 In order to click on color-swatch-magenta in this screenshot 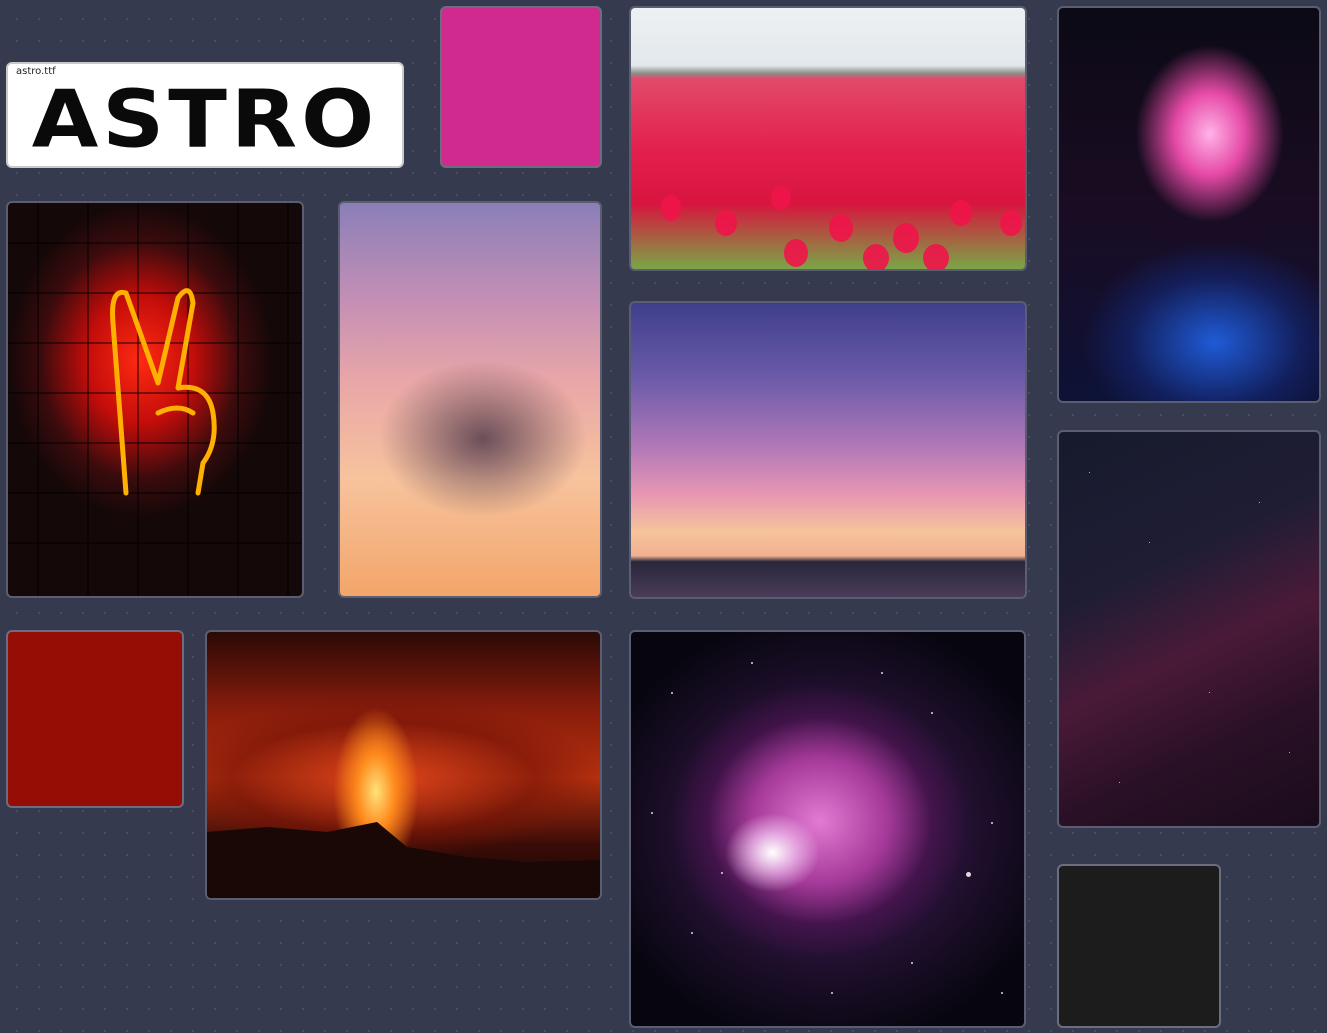, I will do `click(521, 87)`.